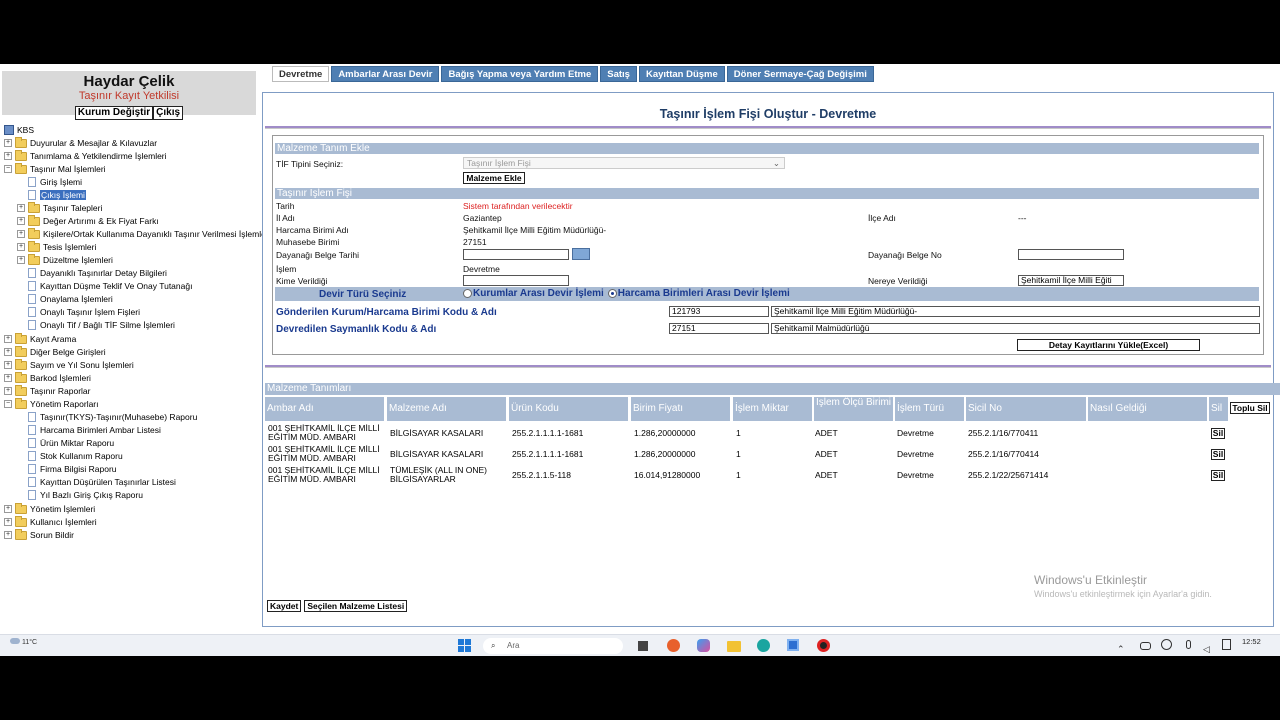  Describe the element at coordinates (1210, 646) in the screenshot. I see `volume-icon: ◁` at that location.